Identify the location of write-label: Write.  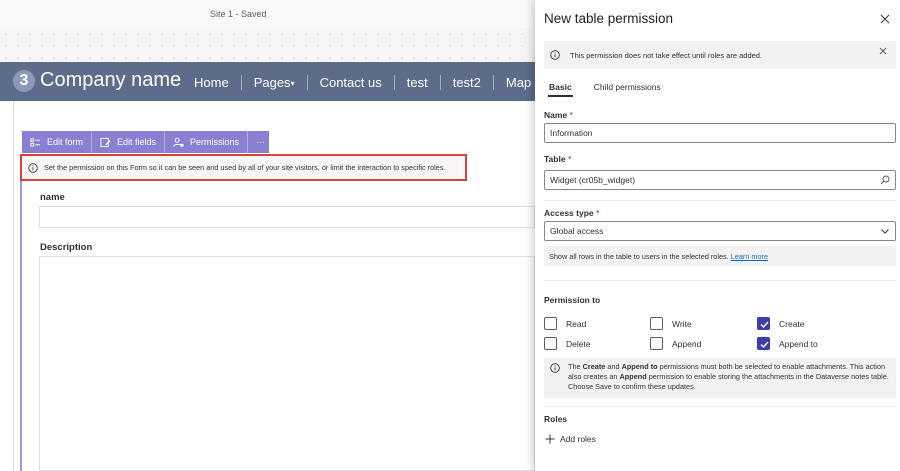
(682, 323).